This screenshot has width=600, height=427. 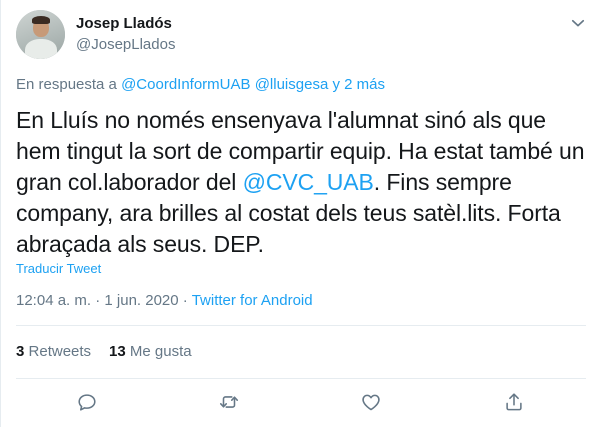 I want to click on reply-prefix: En respuesta a, so click(x=66, y=84).